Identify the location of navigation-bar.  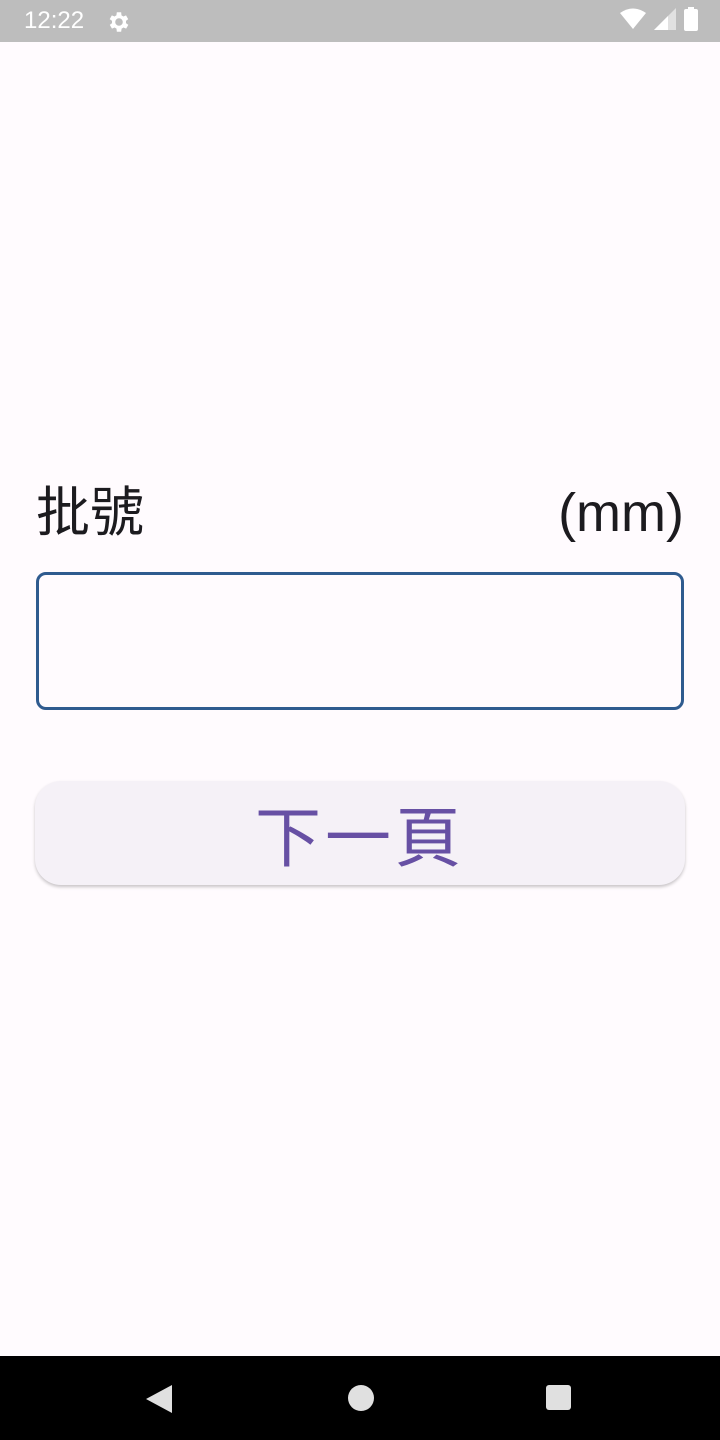
(360, 1398).